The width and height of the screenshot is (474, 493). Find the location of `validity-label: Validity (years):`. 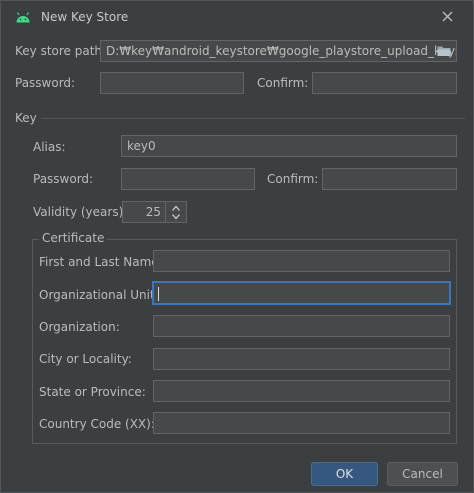

validity-label: Validity (years): is located at coordinates (80, 212).